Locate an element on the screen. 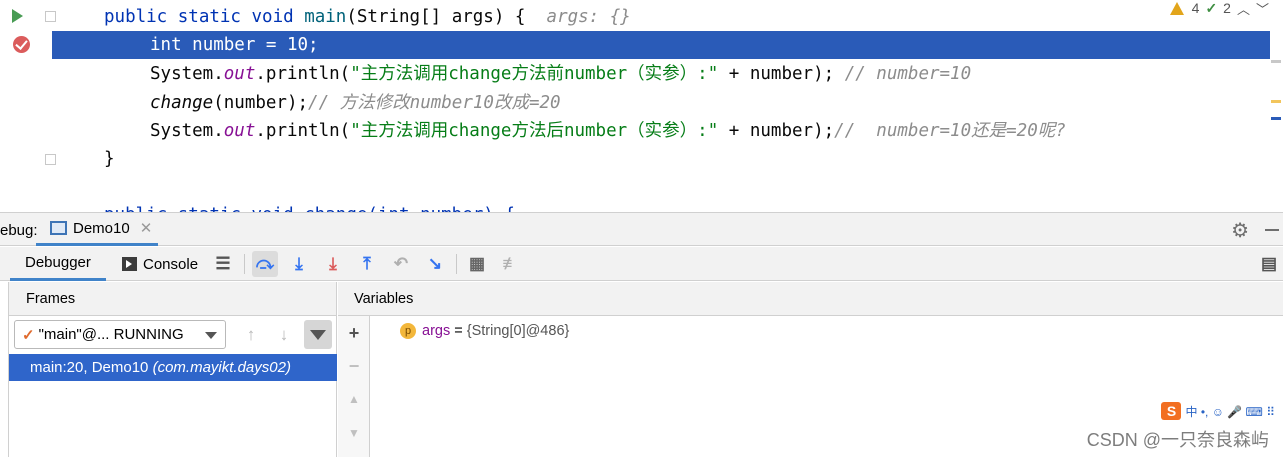  debug-toolbar: Debugger Console ☰ ⤼ ⤓ ⤓ ⤒ ↶ ↘ ▦ ≢ ▤ is located at coordinates (641, 264).